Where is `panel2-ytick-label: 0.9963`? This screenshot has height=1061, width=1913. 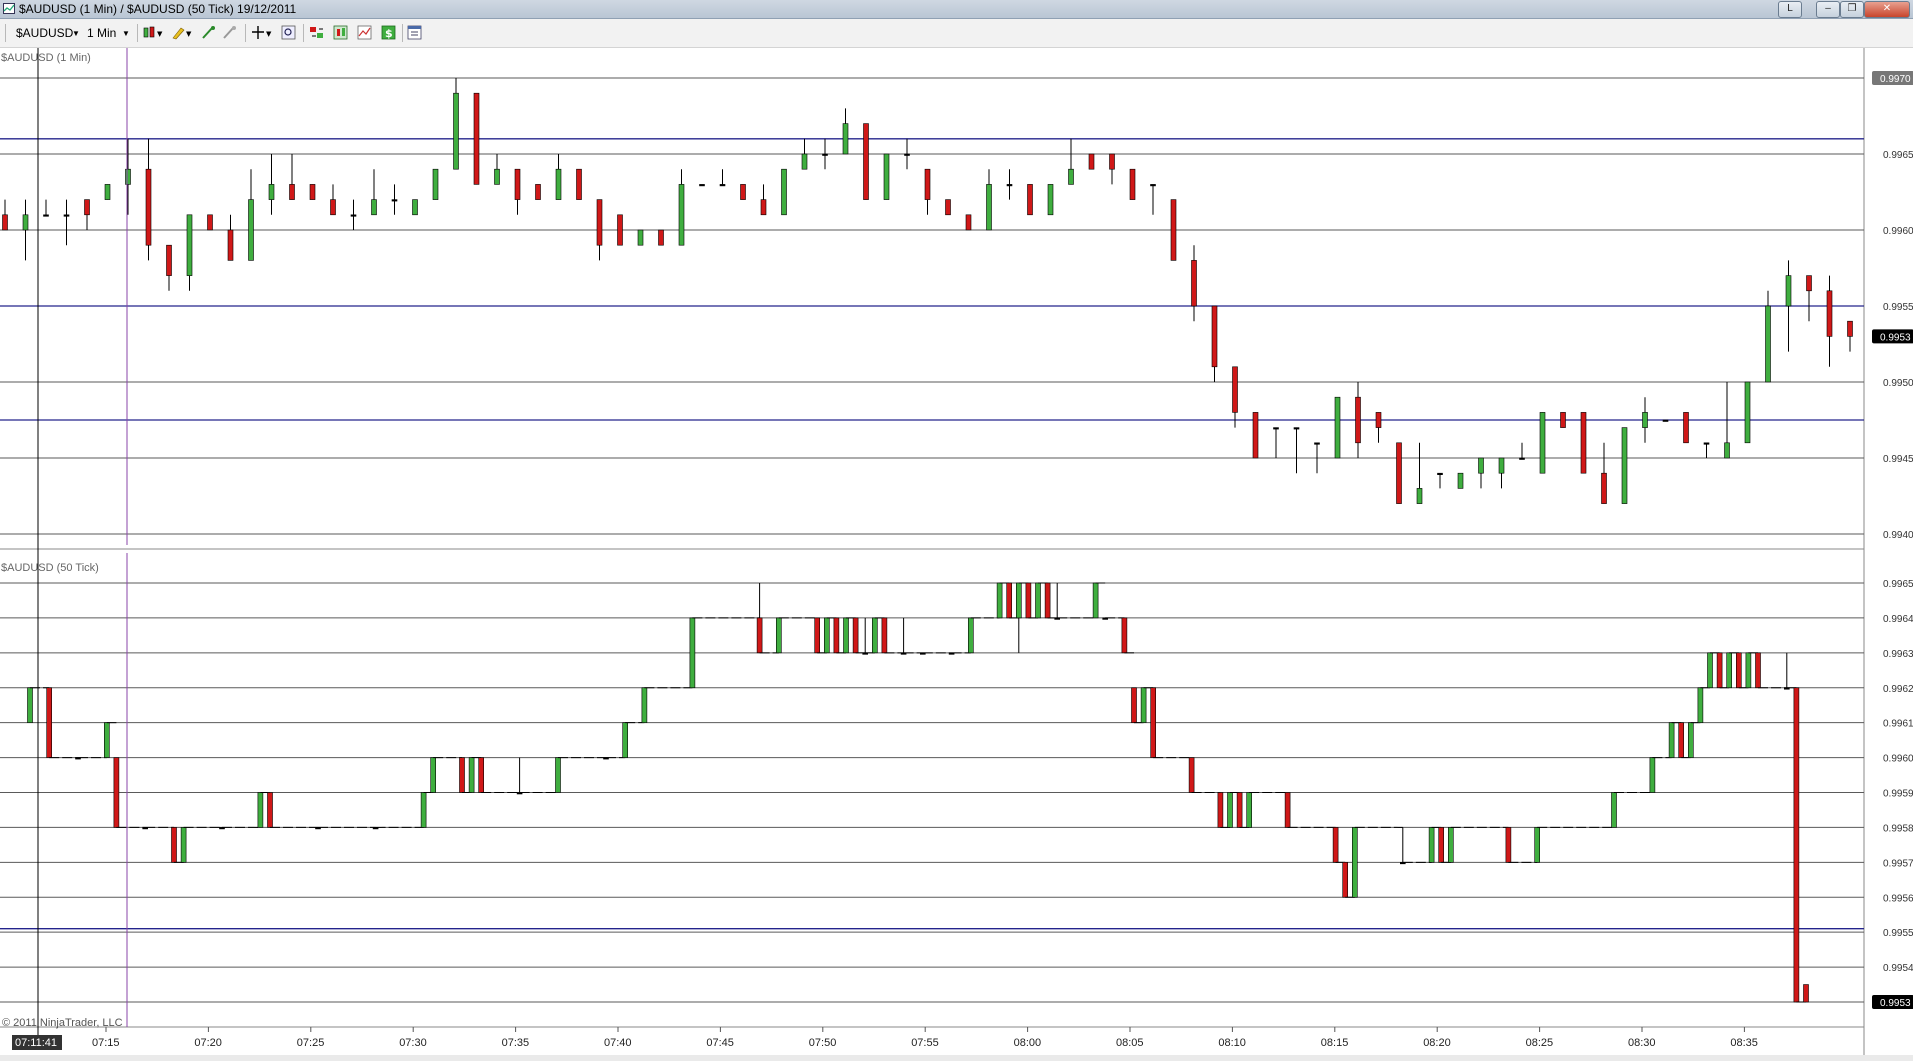 panel2-ytick-label: 0.9963 is located at coordinates (1898, 654).